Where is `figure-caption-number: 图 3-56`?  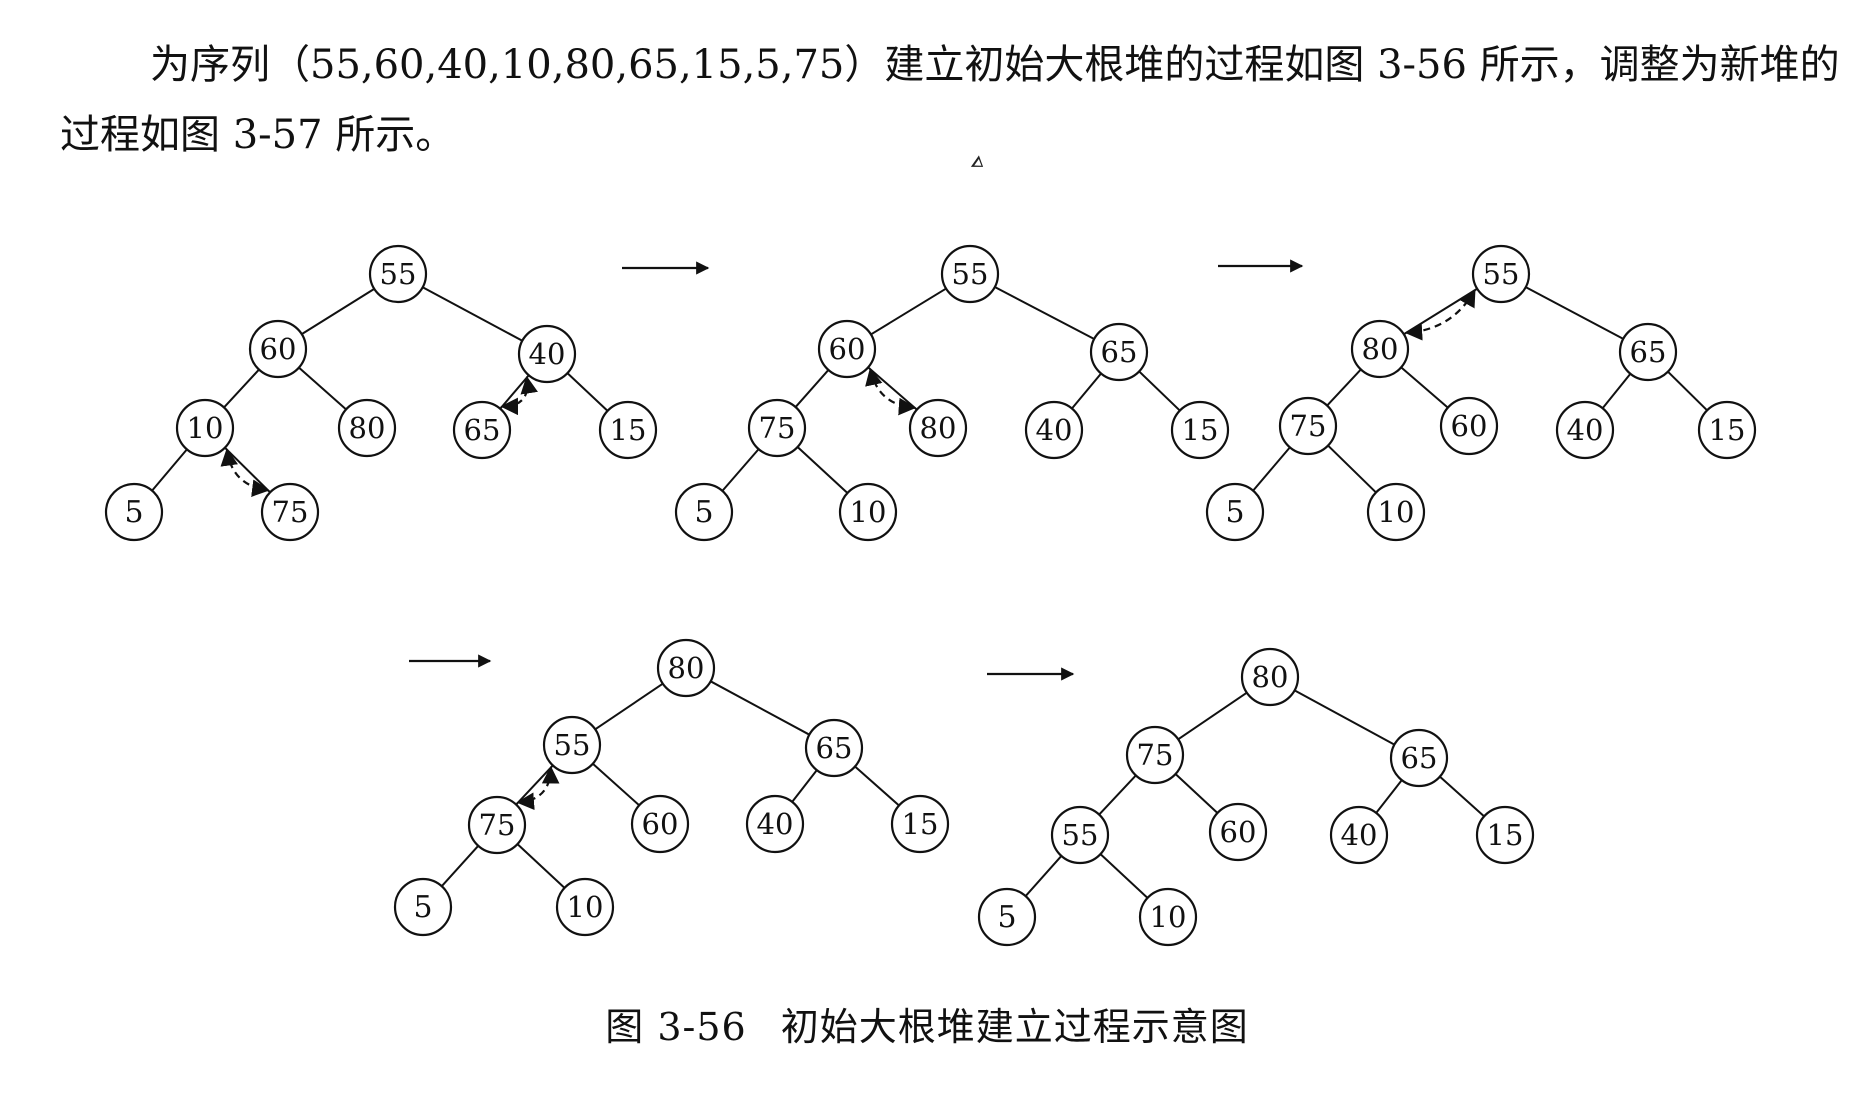
figure-caption-number: 图 3-56 is located at coordinates (676, 1027).